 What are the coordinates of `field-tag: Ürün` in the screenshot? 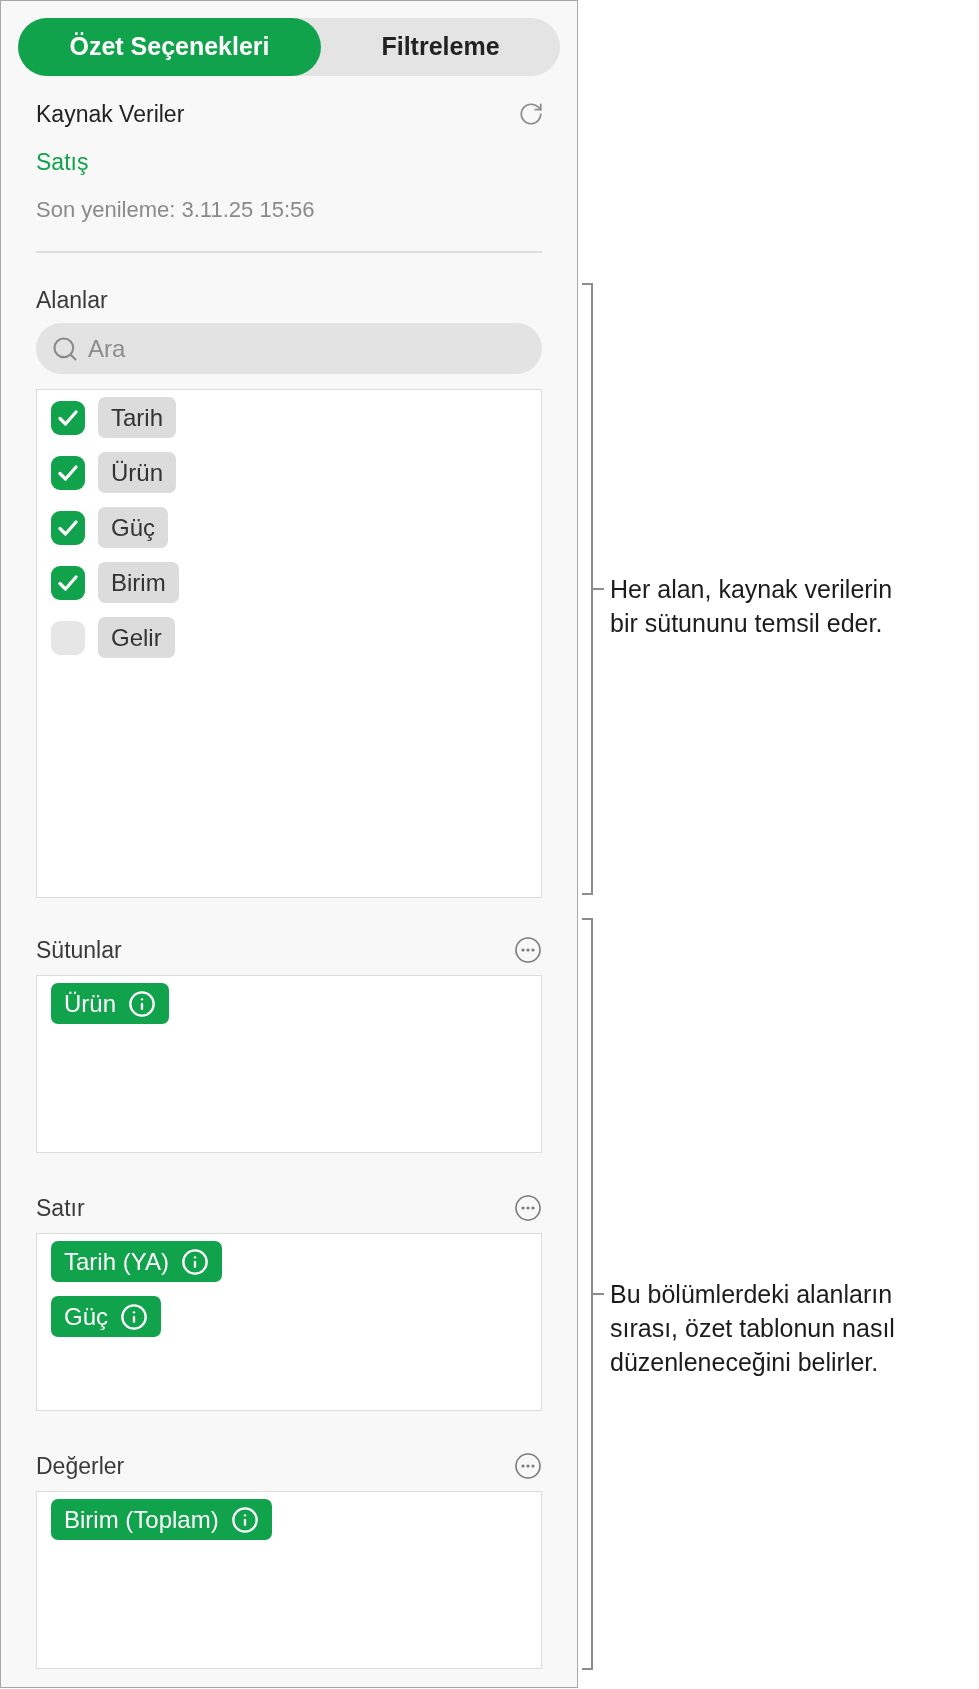 It's located at (137, 472).